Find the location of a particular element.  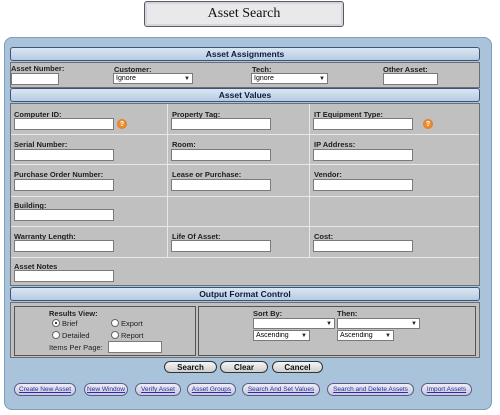

ip-address-label: IP Address: is located at coordinates (335, 144).